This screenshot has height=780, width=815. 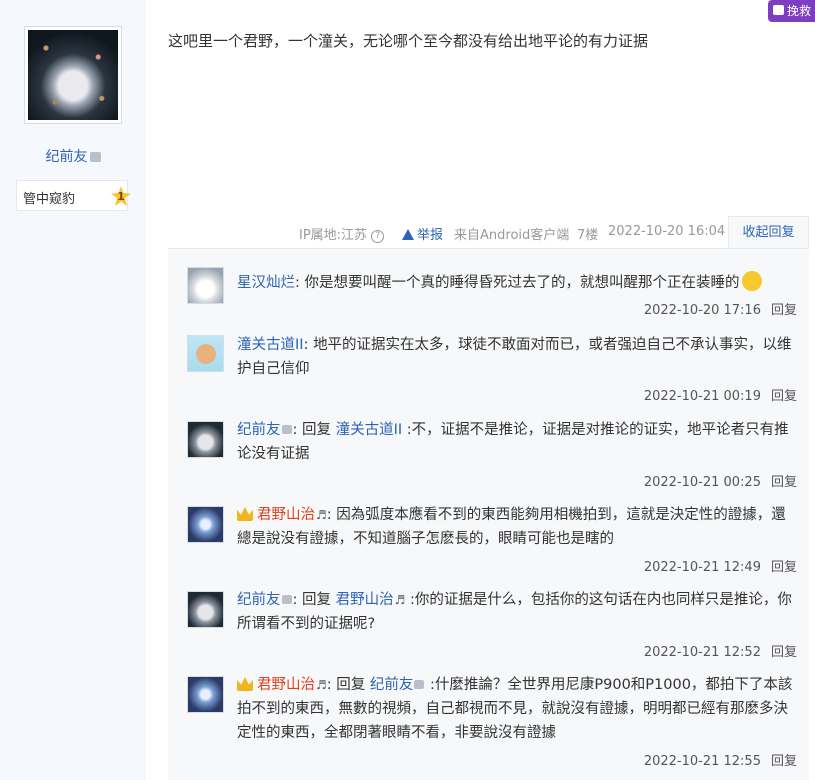 What do you see at coordinates (702, 310) in the screenshot?
I see `reply-time: 2022-10-20 17:16` at bounding box center [702, 310].